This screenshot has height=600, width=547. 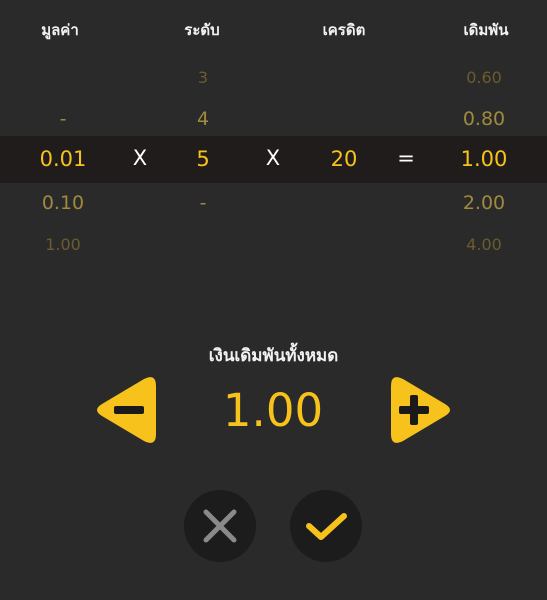 I want to click on bet-selected: 1.00, so click(x=484, y=159).